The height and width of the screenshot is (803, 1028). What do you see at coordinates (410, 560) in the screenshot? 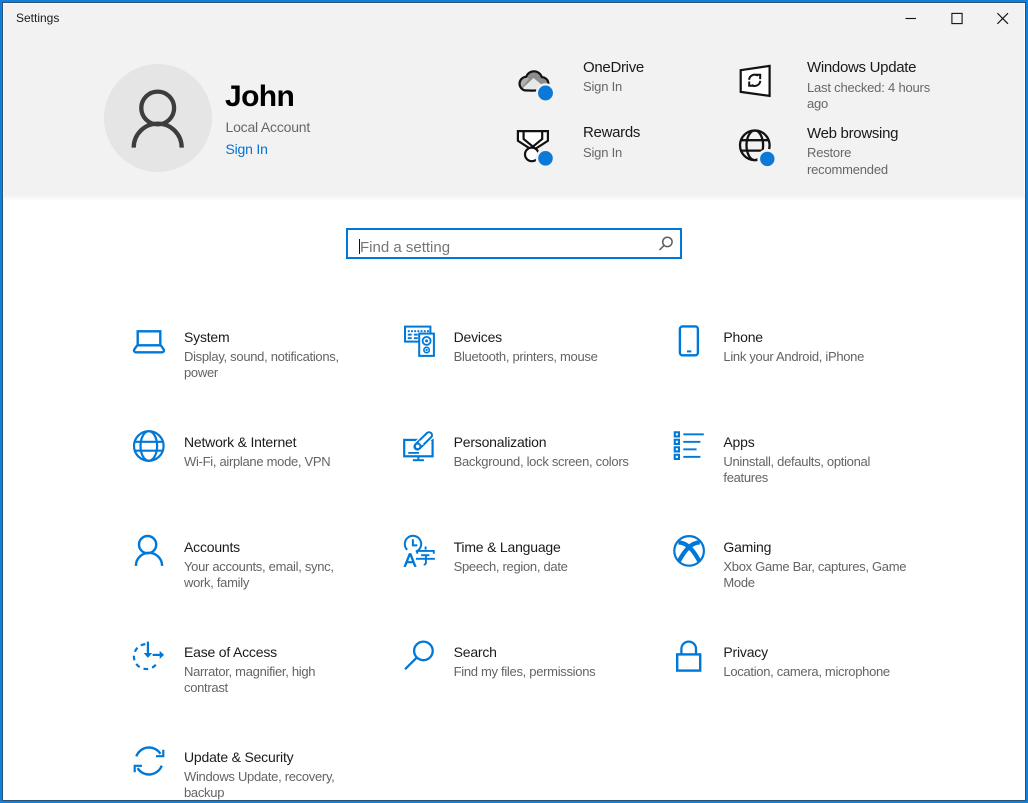
I see `svg-text: A` at bounding box center [410, 560].